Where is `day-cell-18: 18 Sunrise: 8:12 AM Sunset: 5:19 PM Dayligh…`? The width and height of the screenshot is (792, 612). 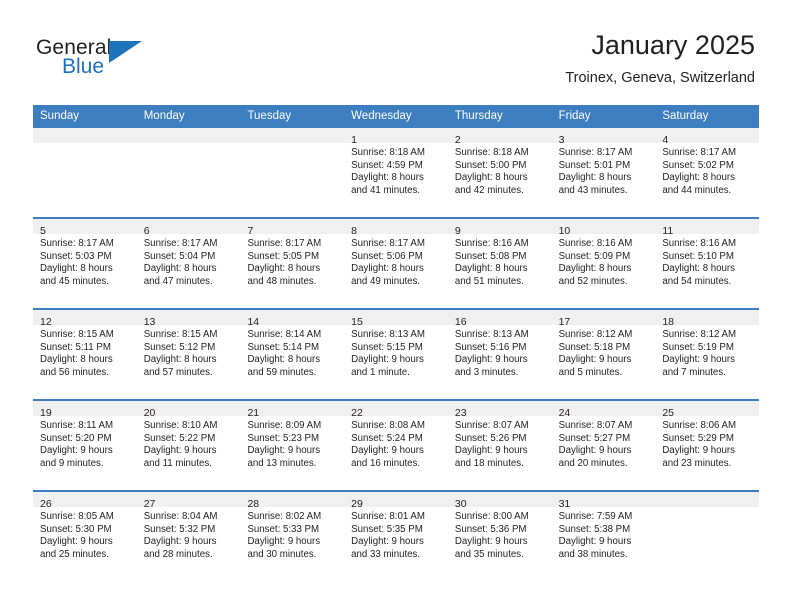
day-cell-18: 18 Sunrise: 8:12 AM Sunset: 5:19 PM Dayligh… is located at coordinates (707, 354).